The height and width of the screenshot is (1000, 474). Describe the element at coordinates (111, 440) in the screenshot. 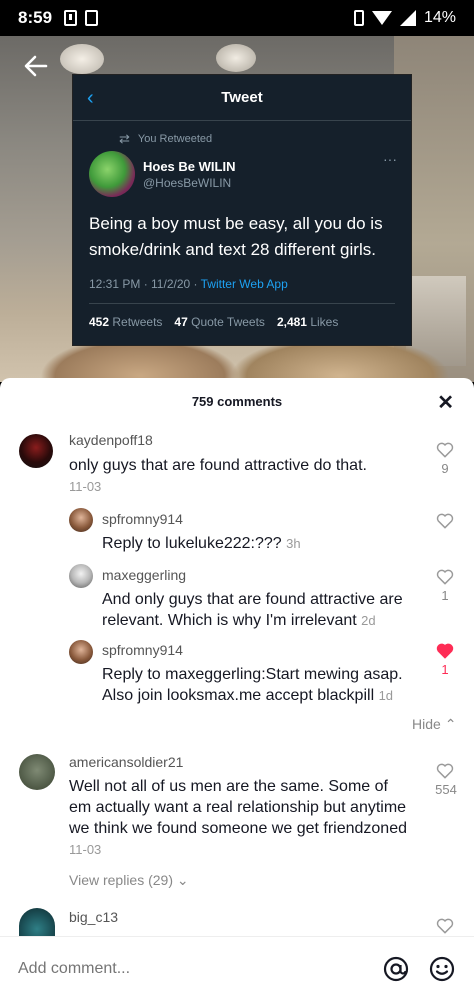

I see `comment-username: kaydenpoff18` at that location.